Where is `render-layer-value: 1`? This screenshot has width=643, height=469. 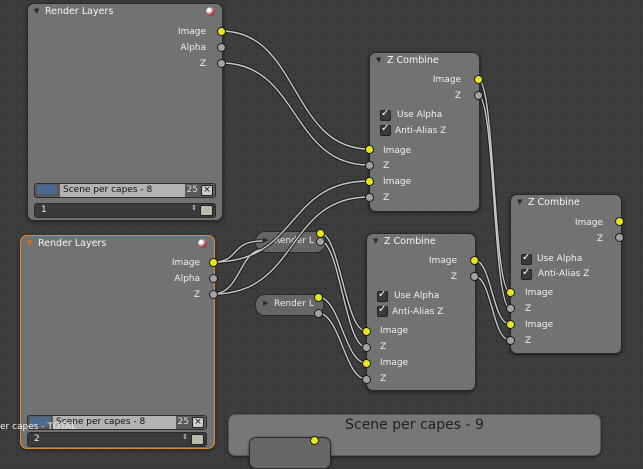 render-layer-value: 1 is located at coordinates (44, 210).